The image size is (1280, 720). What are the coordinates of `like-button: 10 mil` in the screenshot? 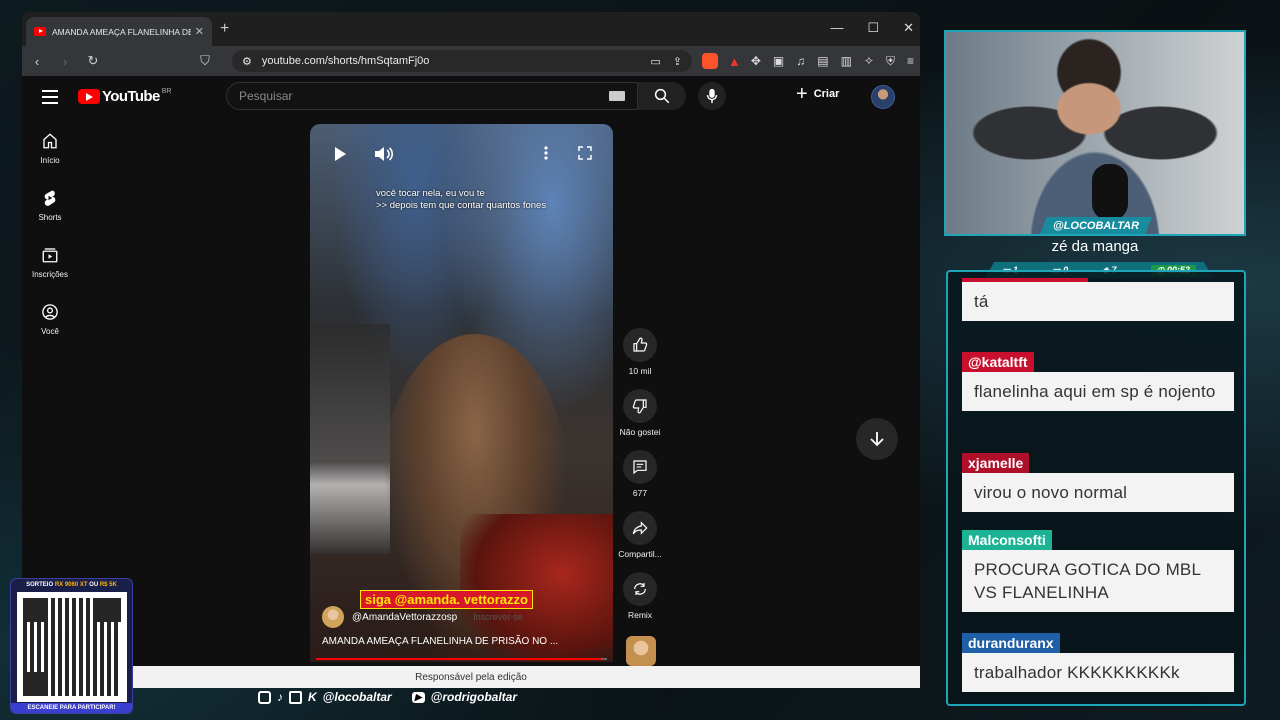 It's located at (640, 352).